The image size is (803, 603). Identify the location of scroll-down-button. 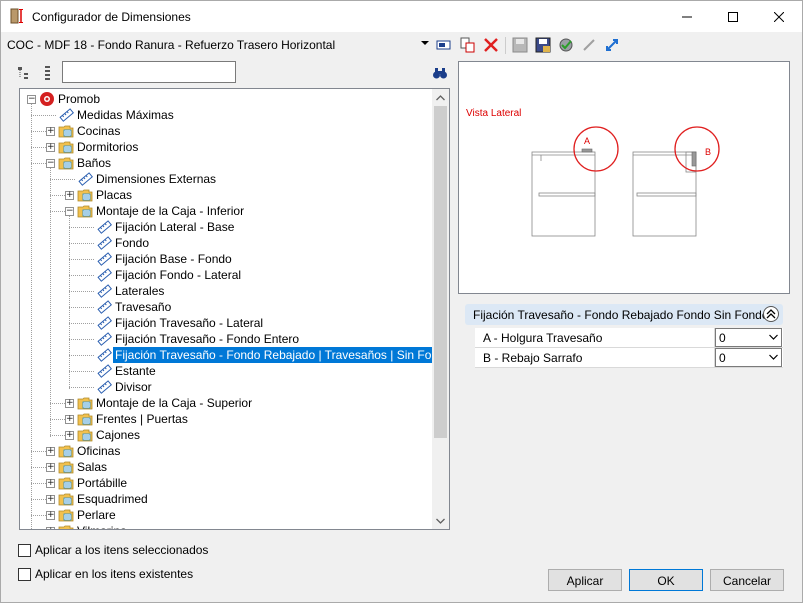
(440, 520).